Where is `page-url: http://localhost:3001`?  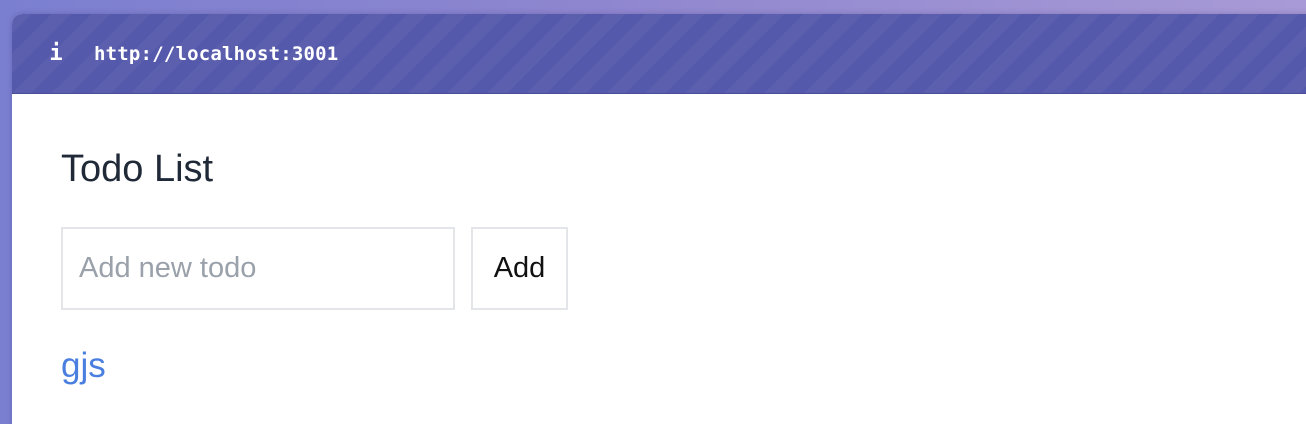 page-url: http://localhost:3001 is located at coordinates (216, 53).